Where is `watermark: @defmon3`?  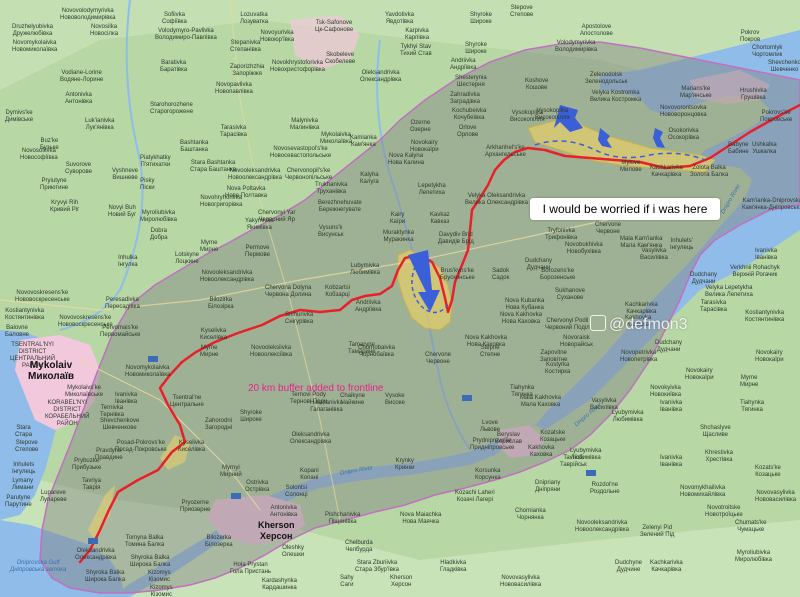 watermark: @defmon3 is located at coordinates (639, 324).